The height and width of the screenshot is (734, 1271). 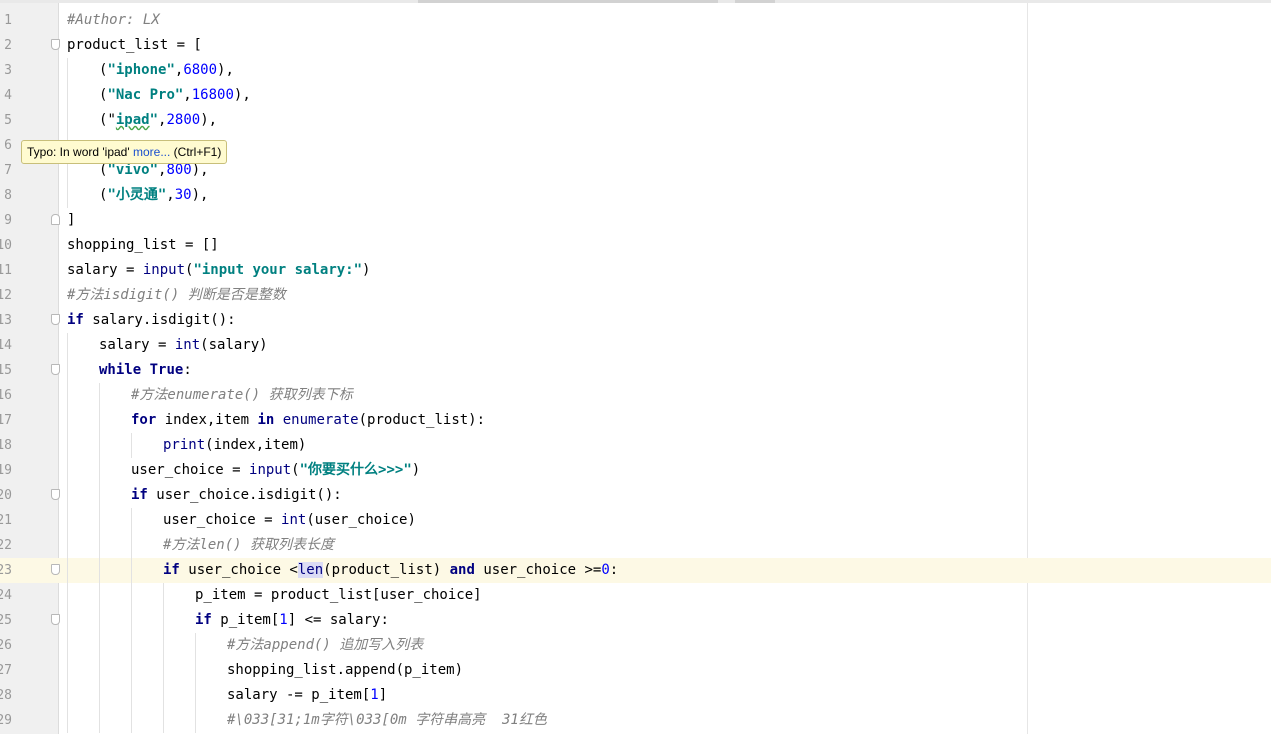 What do you see at coordinates (635, 670) in the screenshot?
I see `code-line: 27 shopping_list.append(p_item)` at bounding box center [635, 670].